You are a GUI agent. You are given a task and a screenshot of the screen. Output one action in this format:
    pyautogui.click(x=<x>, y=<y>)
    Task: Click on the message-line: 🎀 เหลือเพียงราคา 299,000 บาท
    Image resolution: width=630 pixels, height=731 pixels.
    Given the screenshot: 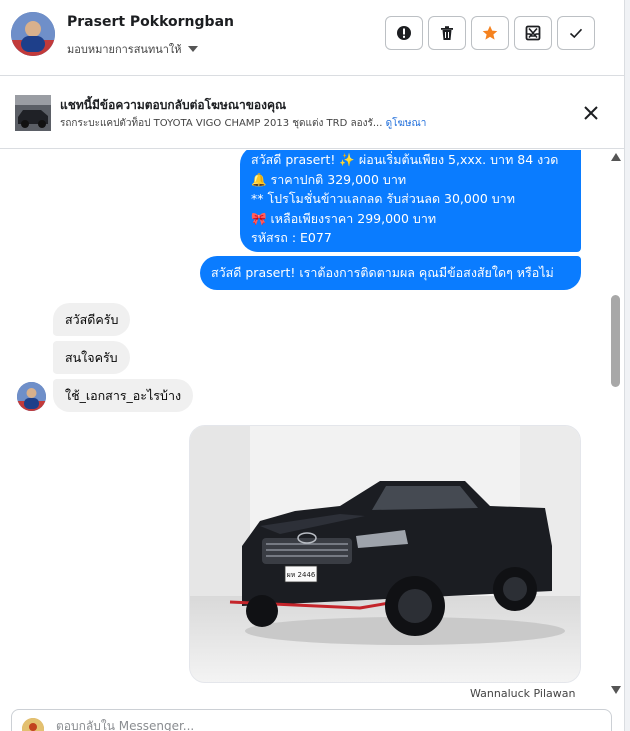 What is the action you would take?
    pyautogui.click(x=344, y=218)
    